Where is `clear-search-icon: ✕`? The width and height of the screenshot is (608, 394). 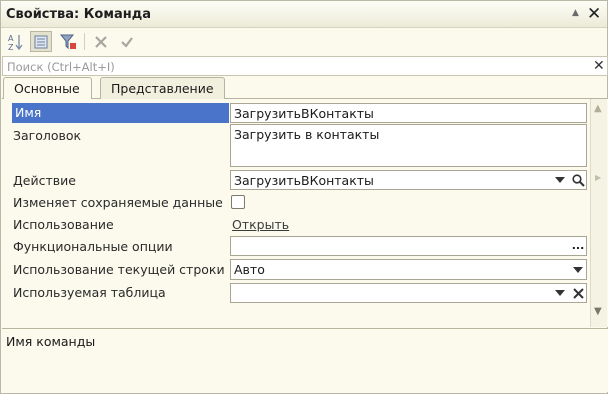 clear-search-icon: ✕ is located at coordinates (599, 66).